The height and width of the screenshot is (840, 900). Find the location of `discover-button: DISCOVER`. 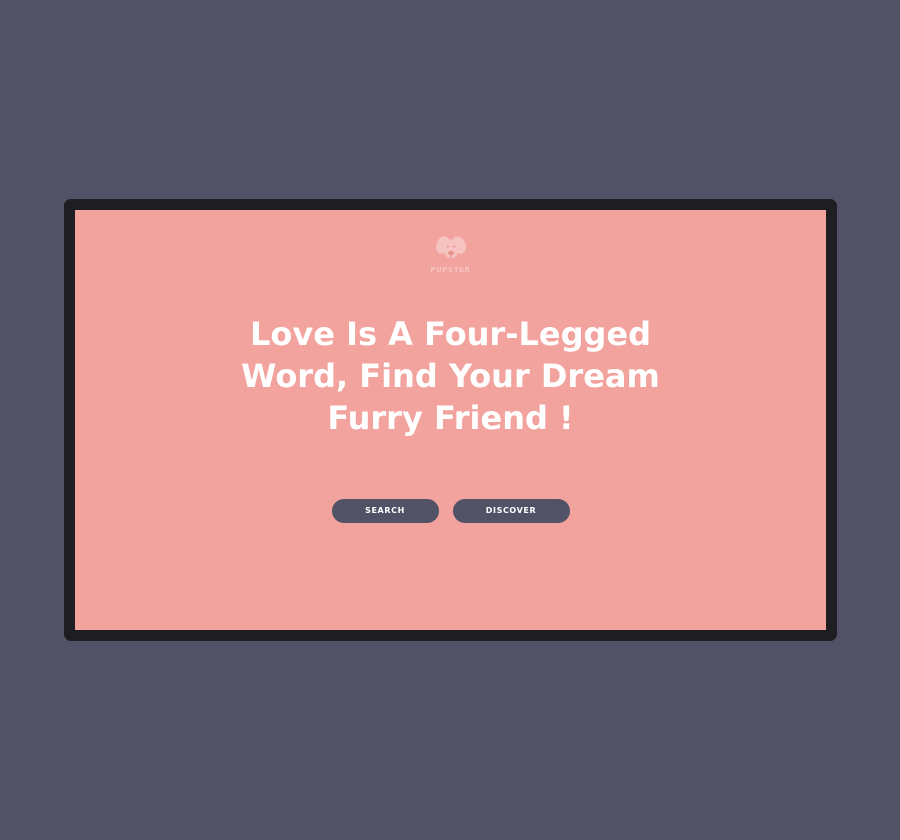

discover-button: DISCOVER is located at coordinates (511, 511).